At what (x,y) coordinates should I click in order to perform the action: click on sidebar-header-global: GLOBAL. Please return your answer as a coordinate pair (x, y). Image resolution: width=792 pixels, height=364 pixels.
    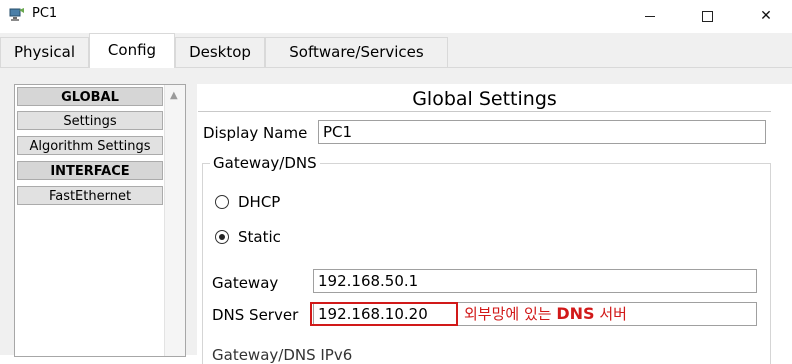
    Looking at the image, I should click on (90, 96).